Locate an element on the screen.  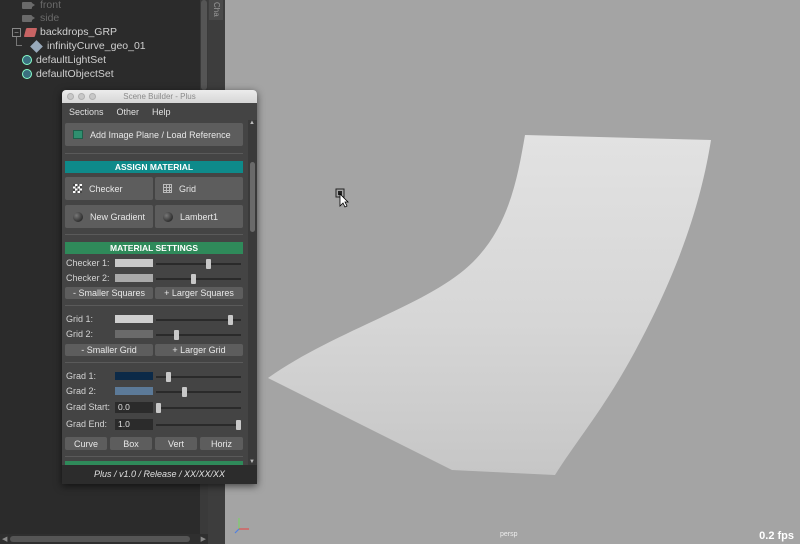
window-titlebar: Scene Builder - Plus is located at coordinates (159, 96).